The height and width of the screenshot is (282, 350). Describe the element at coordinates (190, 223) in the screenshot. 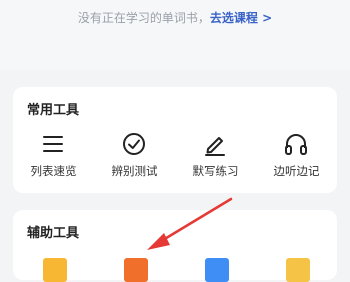

I see `red-annotation-arrow` at that location.